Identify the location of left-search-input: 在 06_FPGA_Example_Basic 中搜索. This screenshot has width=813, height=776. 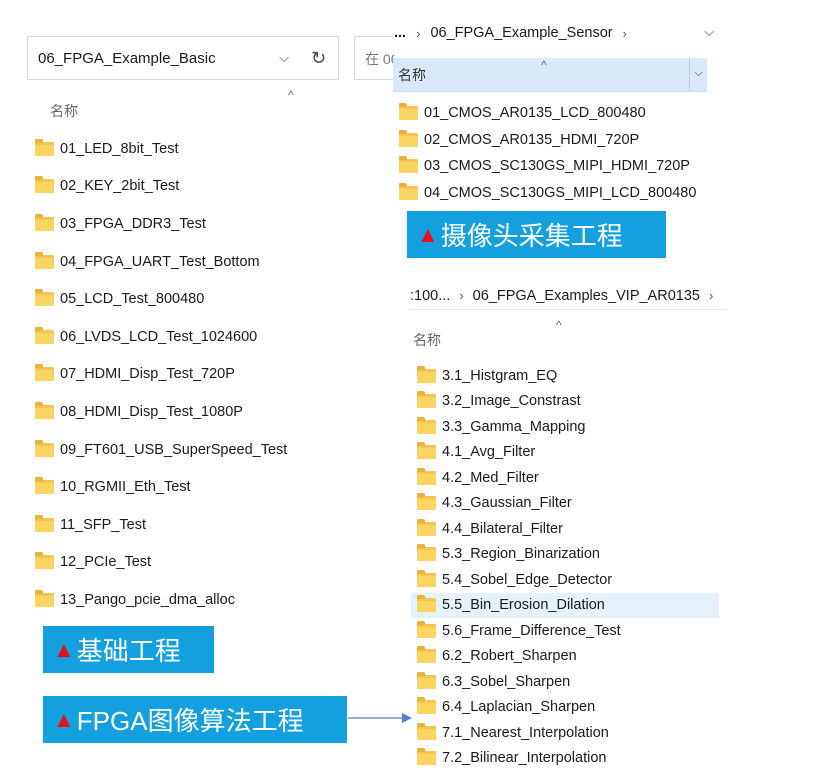
(374, 58).